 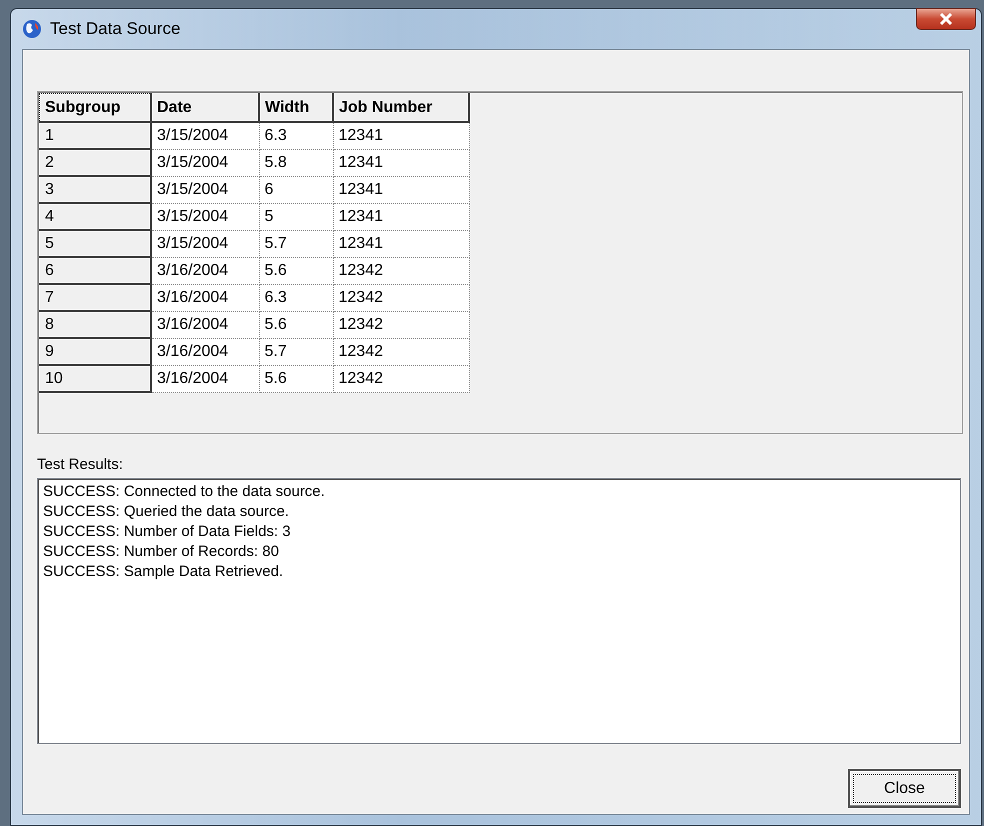 I want to click on row-header: 3, so click(x=95, y=189).